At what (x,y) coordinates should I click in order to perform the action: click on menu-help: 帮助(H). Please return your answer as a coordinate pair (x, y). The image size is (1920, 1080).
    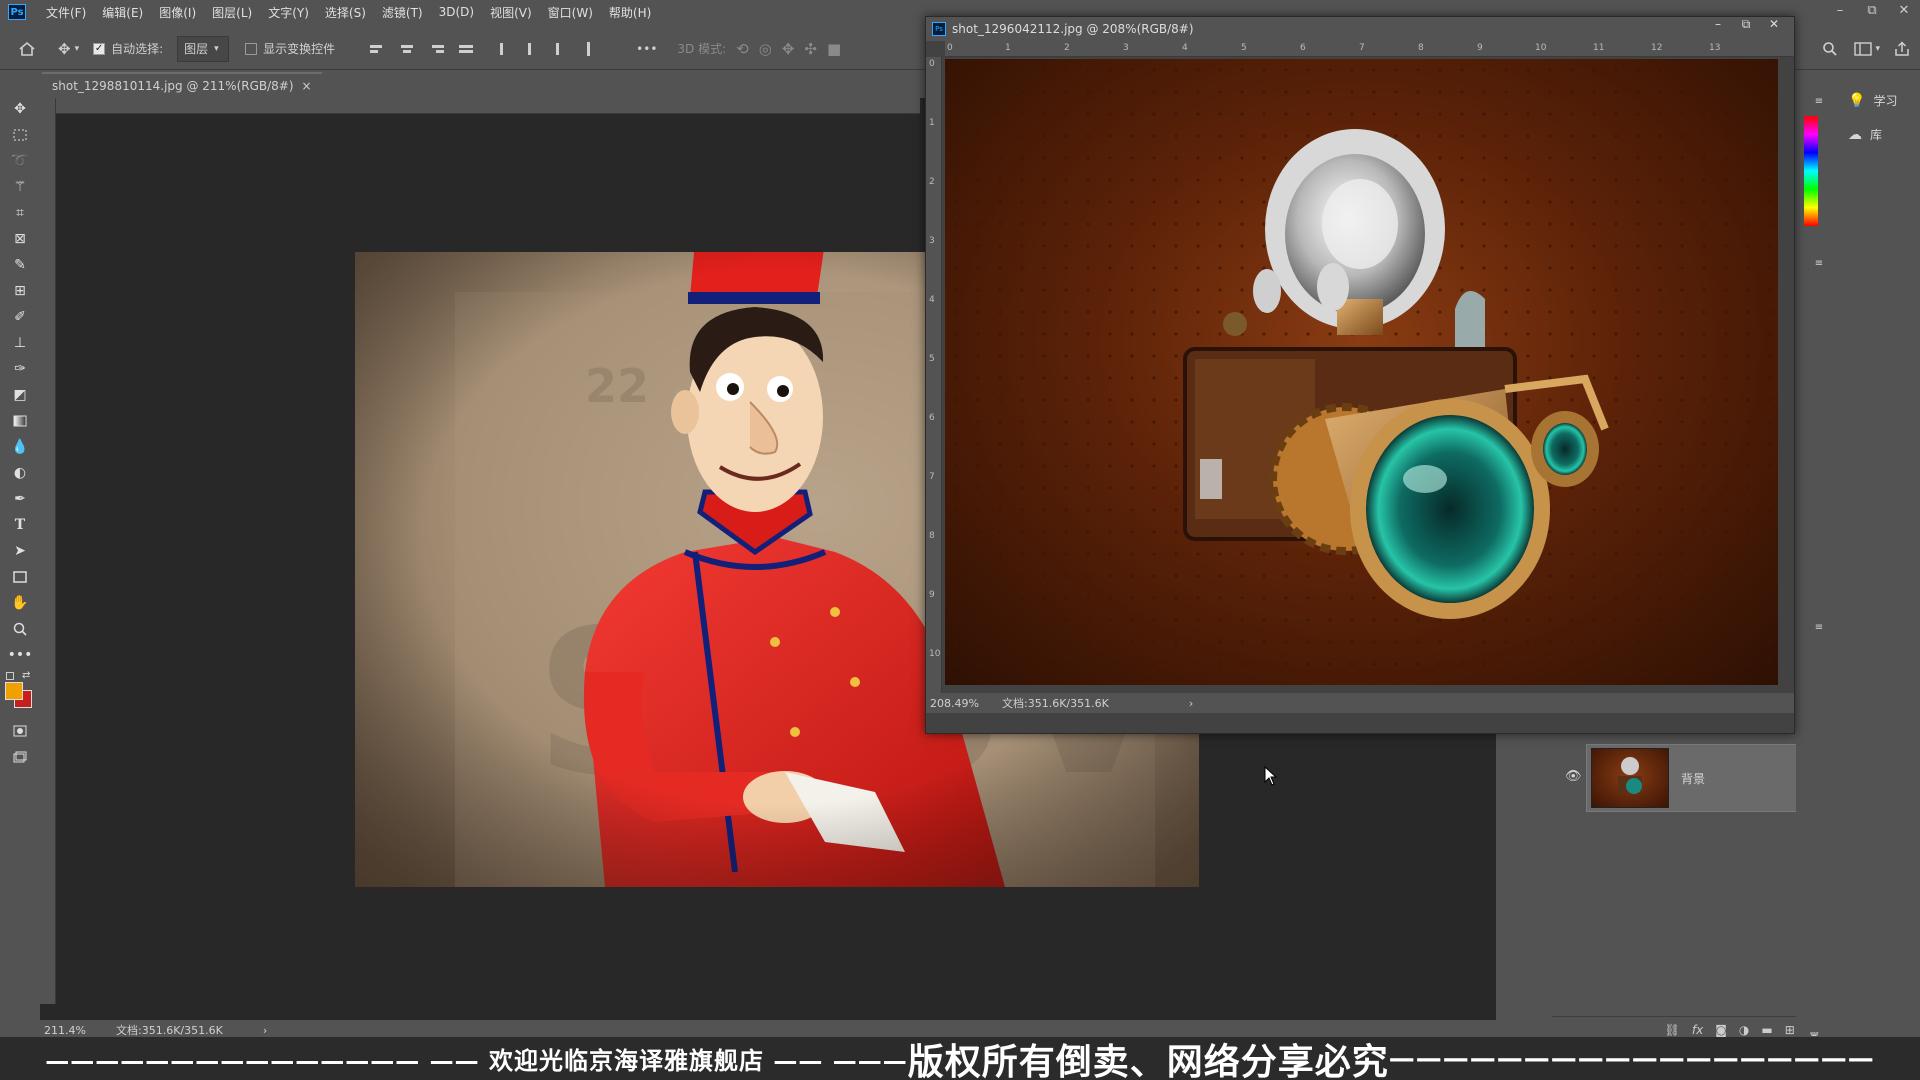
    Looking at the image, I should click on (630, 12).